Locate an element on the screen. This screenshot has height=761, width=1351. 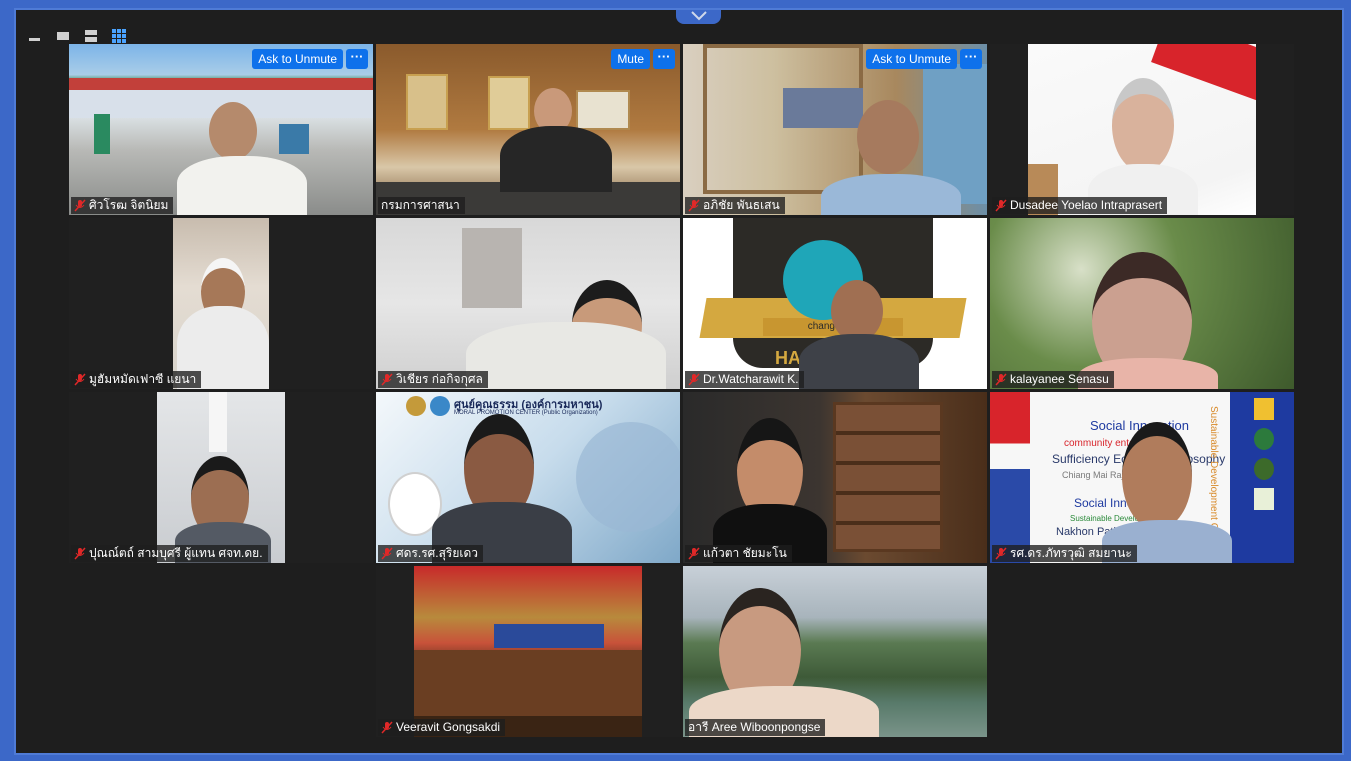
participant-tile: มูฮัมหมัดเฟาซี แยนา is located at coordinates (221, 303).